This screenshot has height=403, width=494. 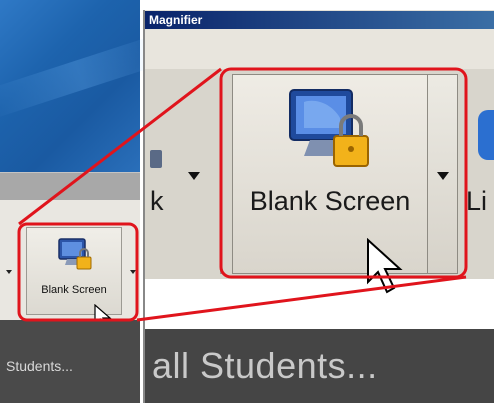 I want to click on partial-button-label-left: k, so click(x=157, y=201).